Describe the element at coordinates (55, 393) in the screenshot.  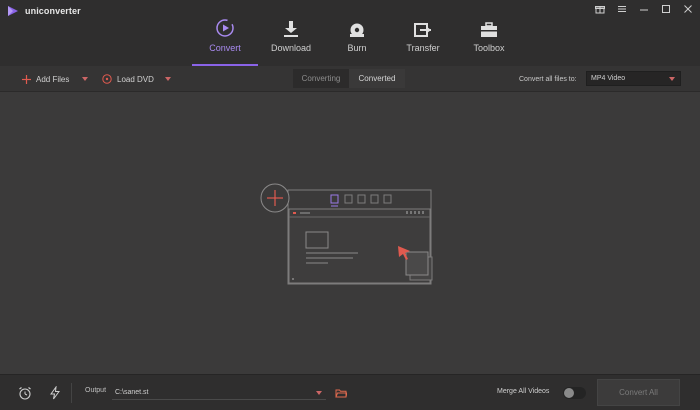
I see `lightning-icon` at that location.